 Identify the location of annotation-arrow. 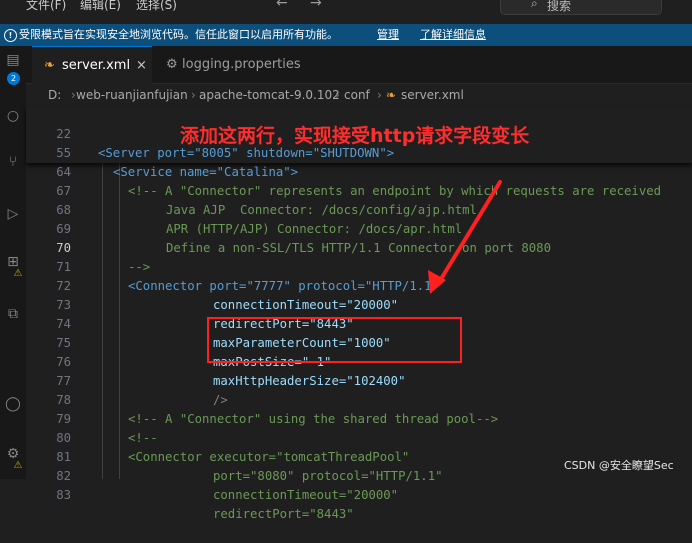
(465, 237).